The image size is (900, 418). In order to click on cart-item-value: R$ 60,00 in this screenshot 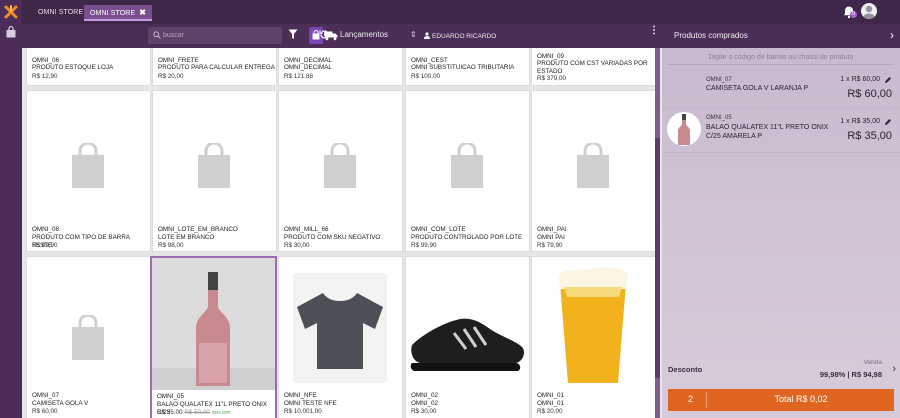, I will do `click(869, 94)`.